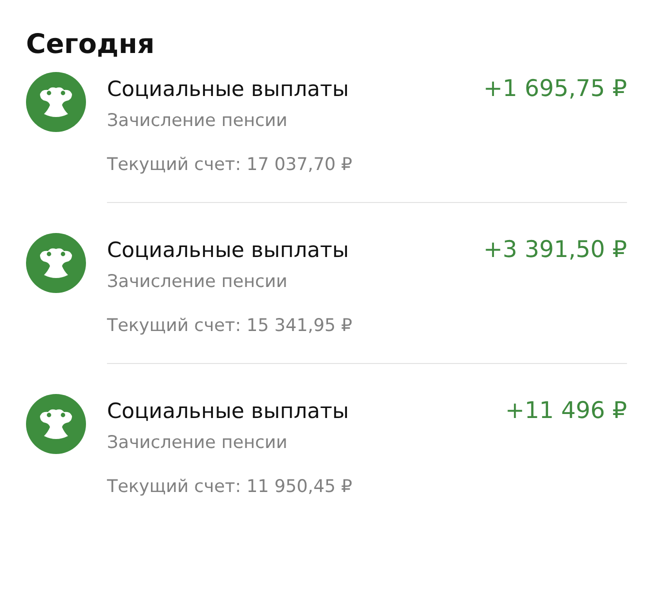  What do you see at coordinates (230, 165) in the screenshot?
I see `account-balance: Текущий счет: 17 037,70 ₽` at bounding box center [230, 165].